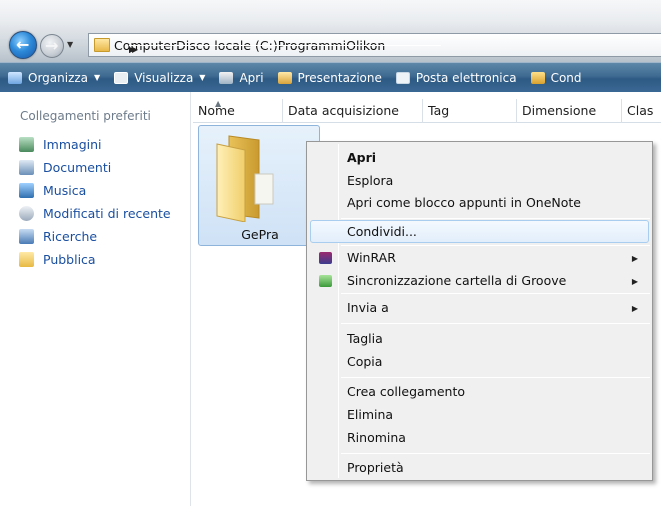  What do you see at coordinates (26, 259) in the screenshot?
I see `public-icon` at bounding box center [26, 259].